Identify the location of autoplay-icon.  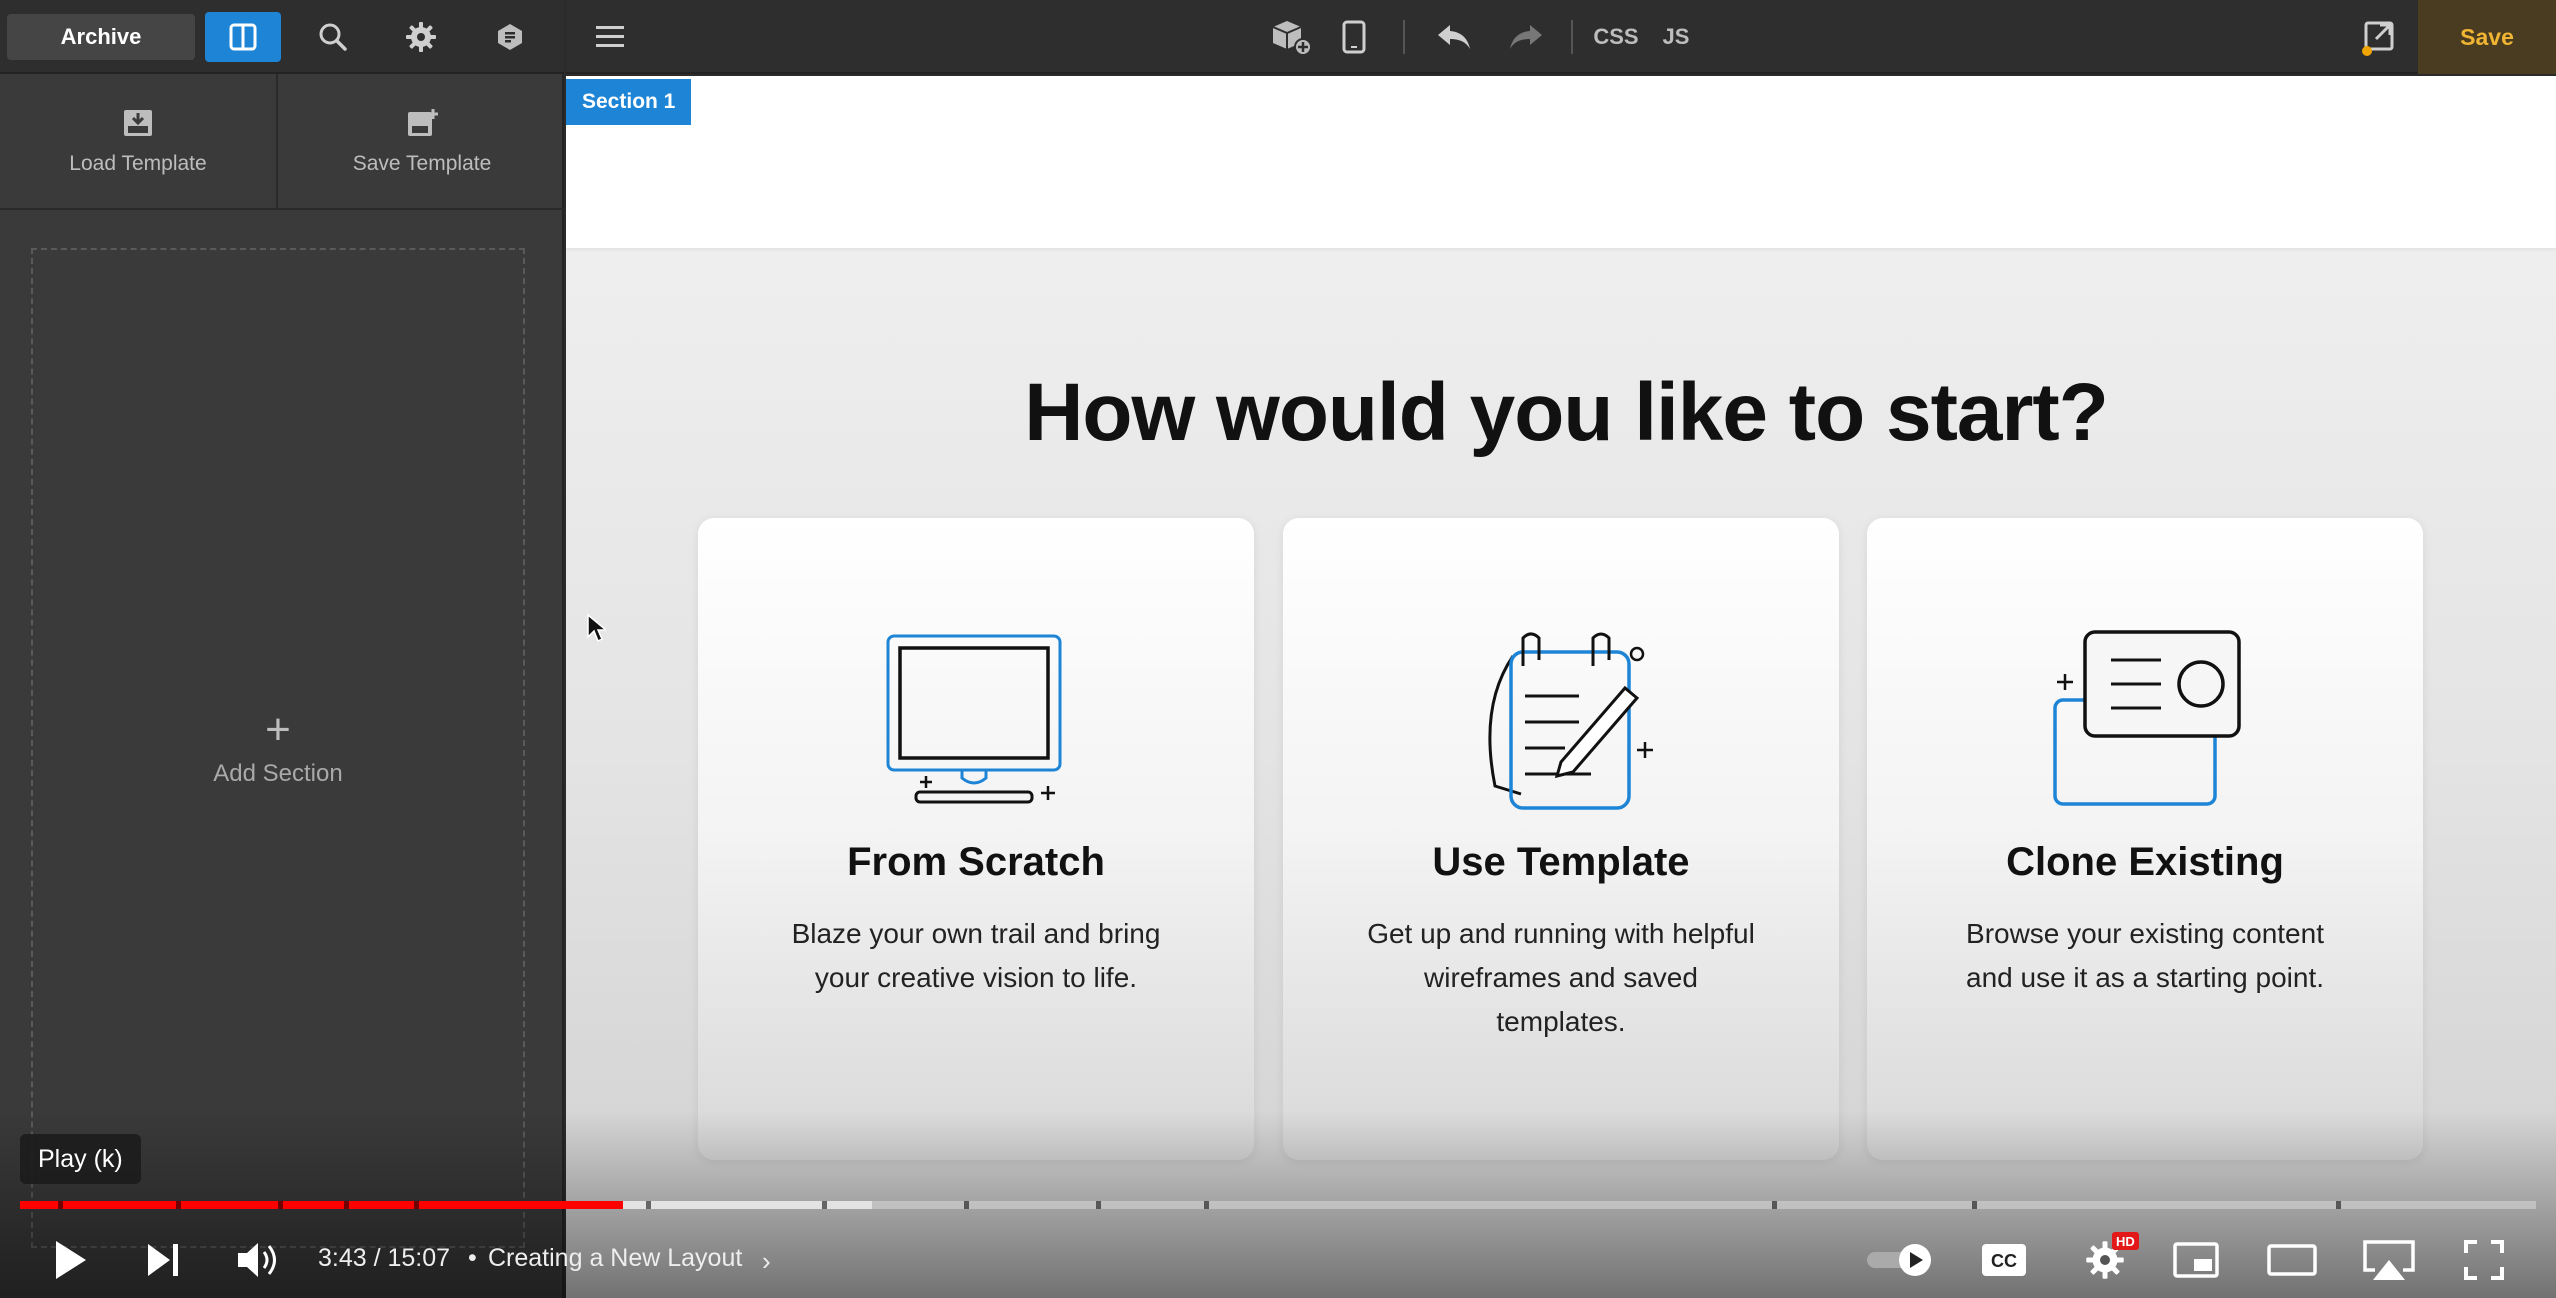
(1899, 1260).